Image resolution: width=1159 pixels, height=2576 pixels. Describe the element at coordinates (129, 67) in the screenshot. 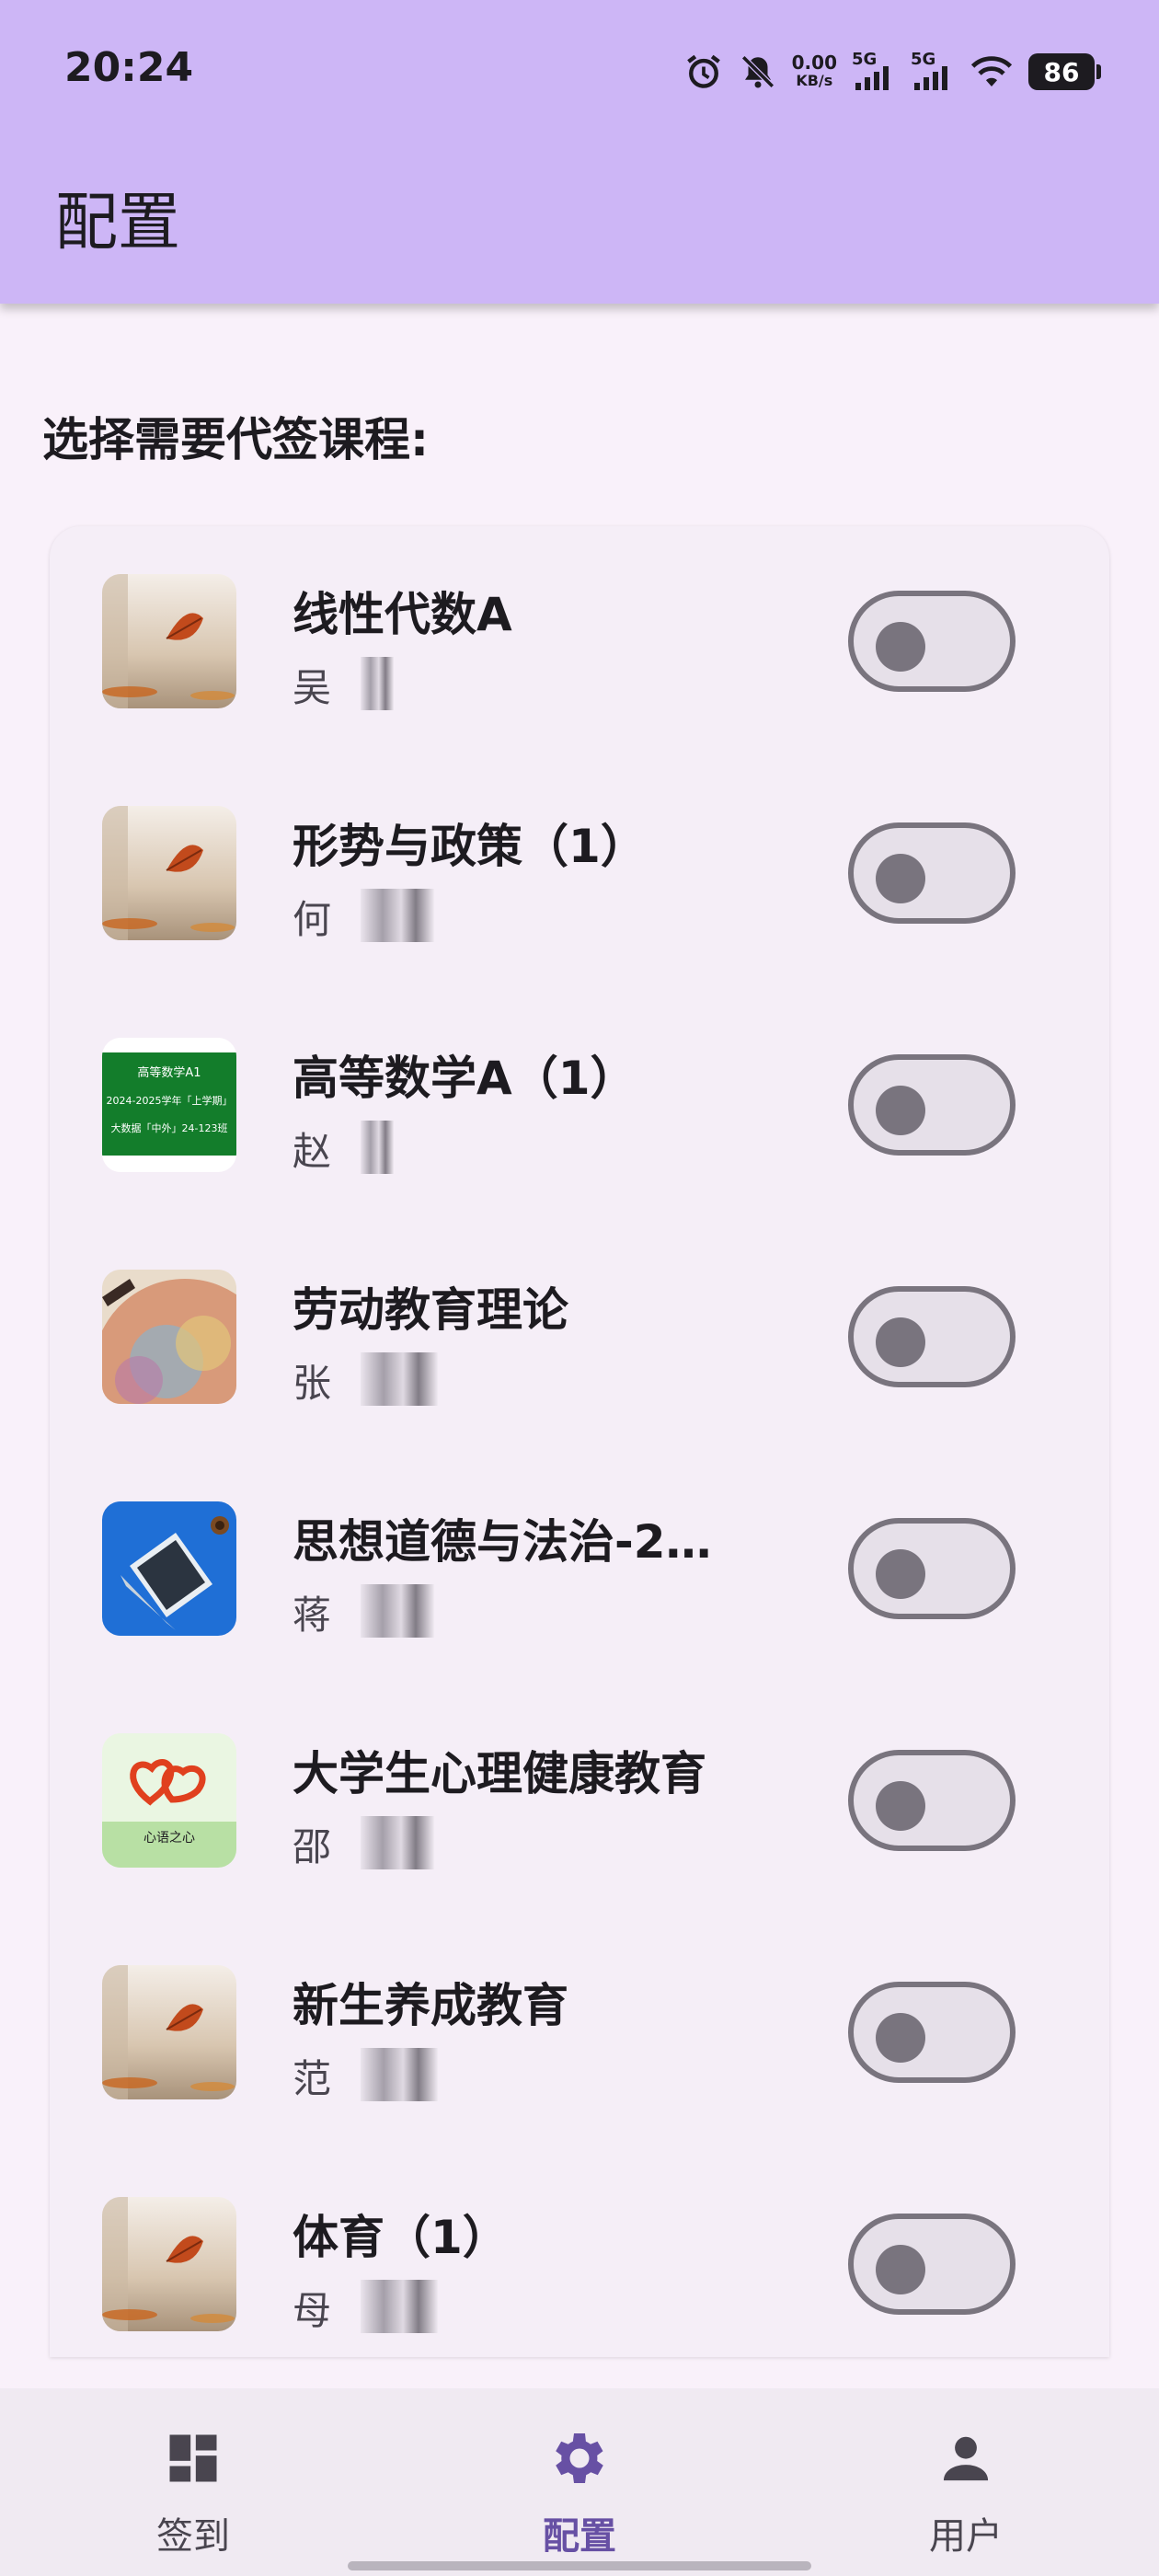

I see `status-time: 20:24` at that location.